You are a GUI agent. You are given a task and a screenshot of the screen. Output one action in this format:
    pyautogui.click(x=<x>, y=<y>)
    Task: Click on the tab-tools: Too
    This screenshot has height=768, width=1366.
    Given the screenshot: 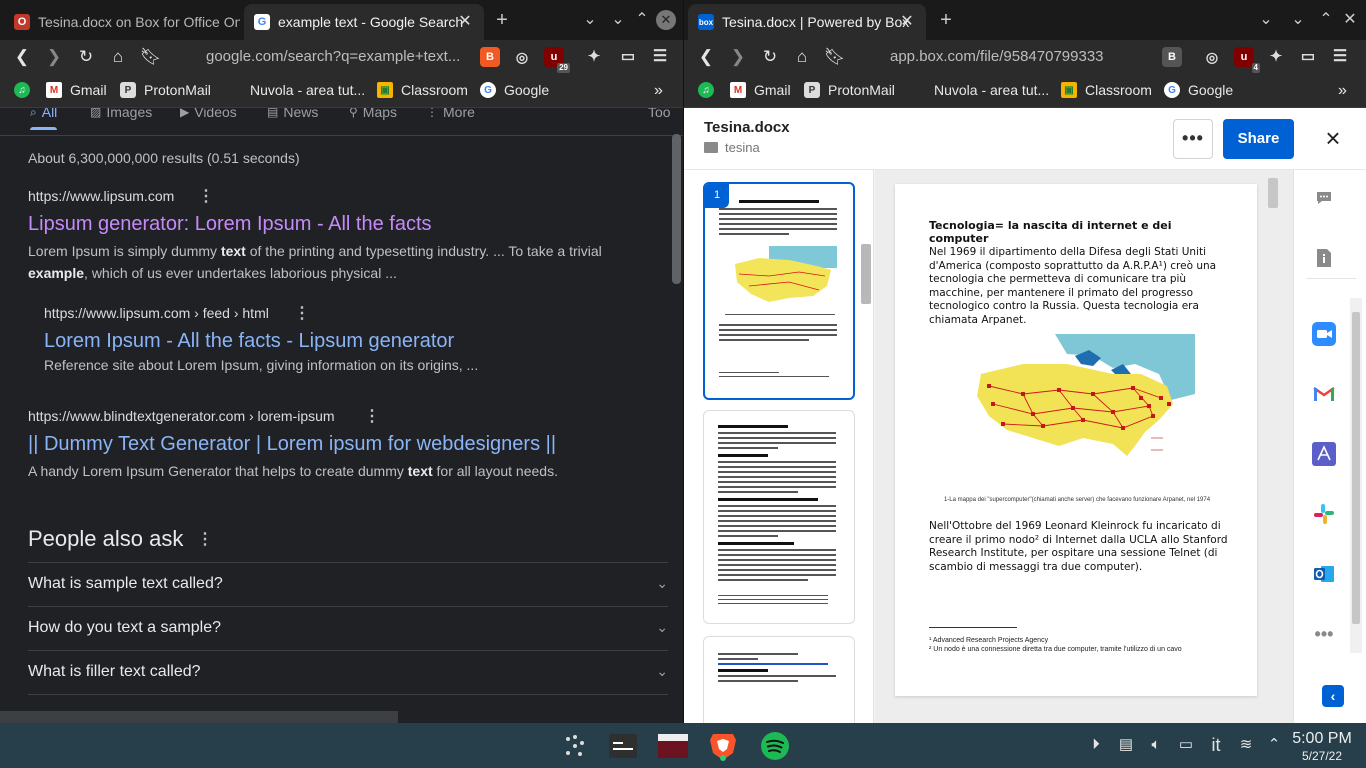 What is the action you would take?
    pyautogui.click(x=659, y=114)
    